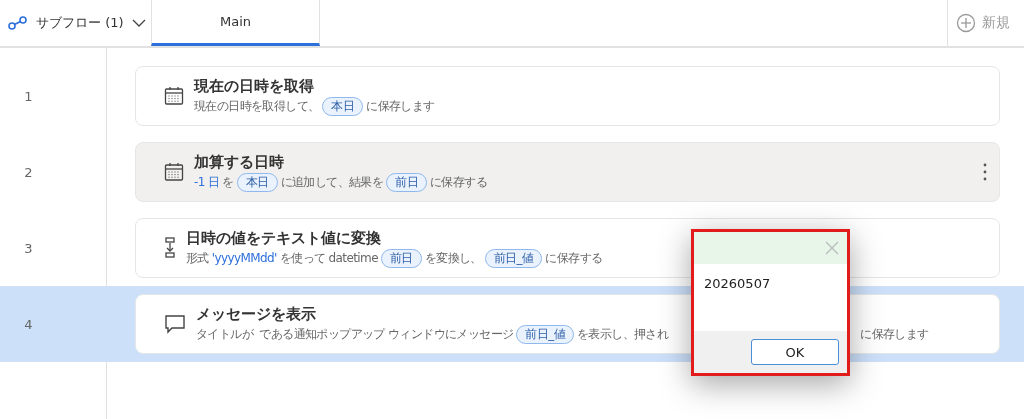 The height and width of the screenshot is (419, 1024). What do you see at coordinates (966, 23) in the screenshot?
I see `plus-circle-icon` at bounding box center [966, 23].